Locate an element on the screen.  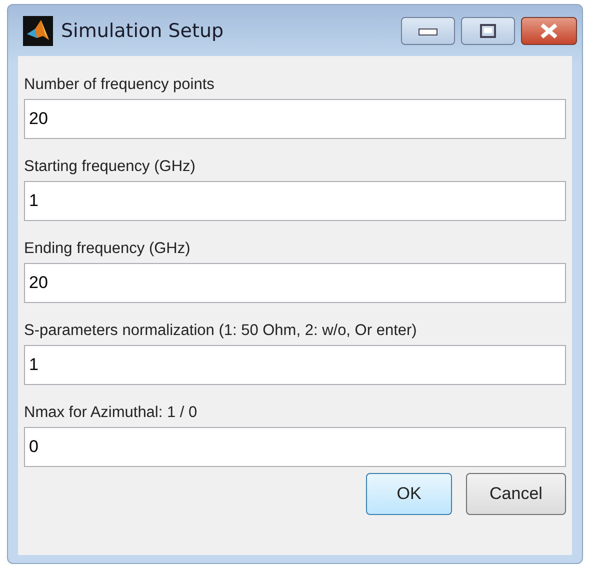
window-title: Simulation Setup is located at coordinates (142, 31).